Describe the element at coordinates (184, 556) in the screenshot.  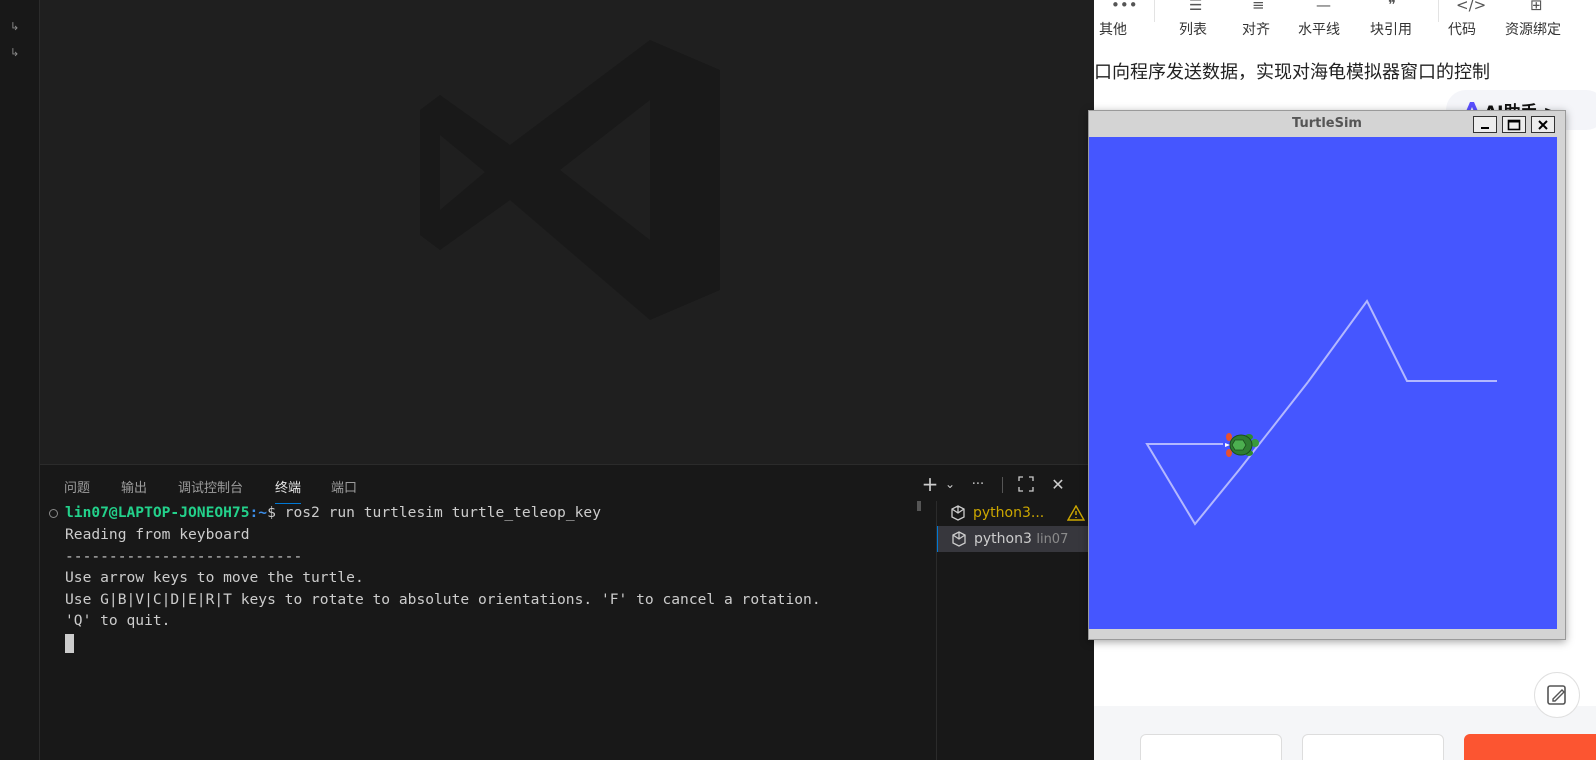
I see `terminal-line: ---------------------------` at that location.